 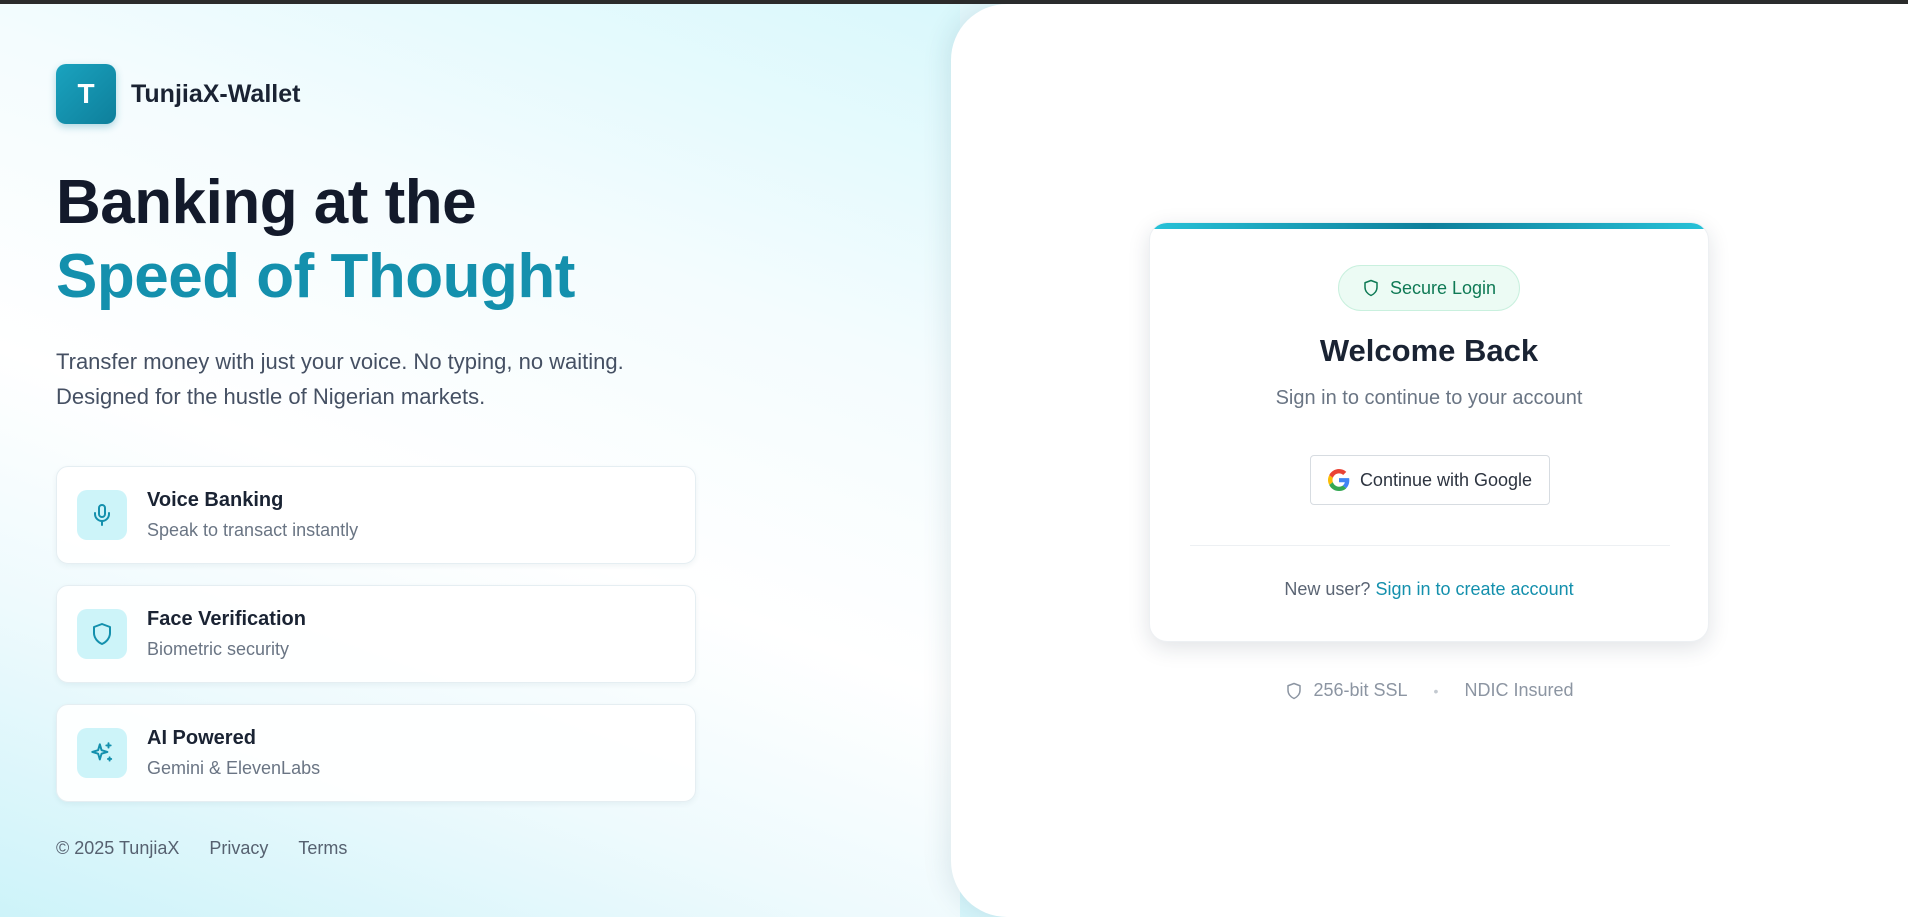 What do you see at coordinates (1429, 350) in the screenshot?
I see `login-title: Welcome Back` at bounding box center [1429, 350].